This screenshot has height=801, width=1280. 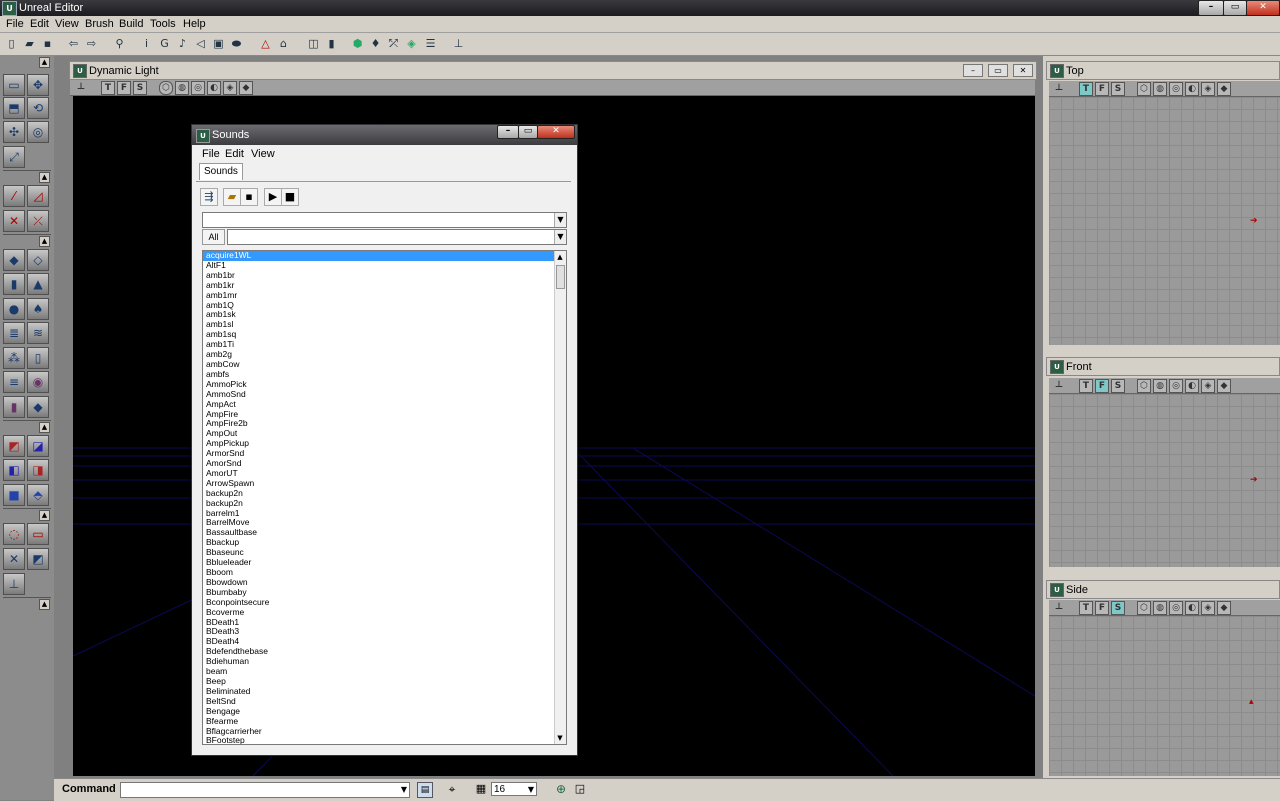 I want to click on snap-icon: ⊕, so click(x=561, y=789).